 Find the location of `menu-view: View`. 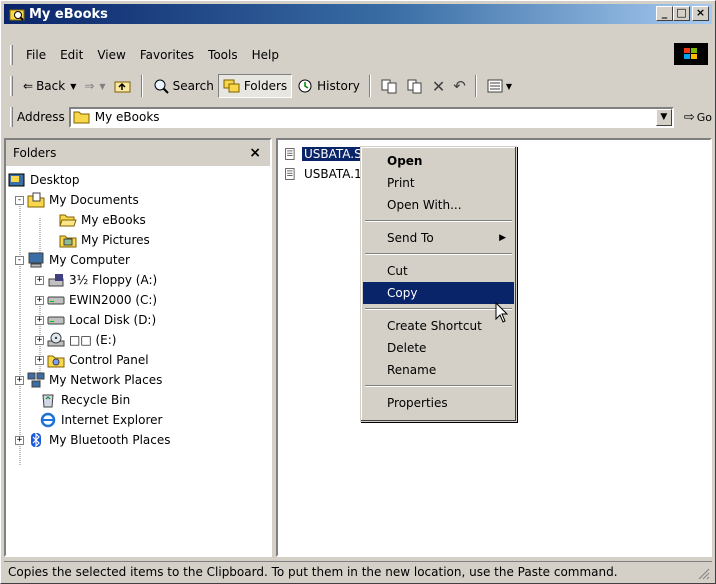

menu-view: View is located at coordinates (111, 55).